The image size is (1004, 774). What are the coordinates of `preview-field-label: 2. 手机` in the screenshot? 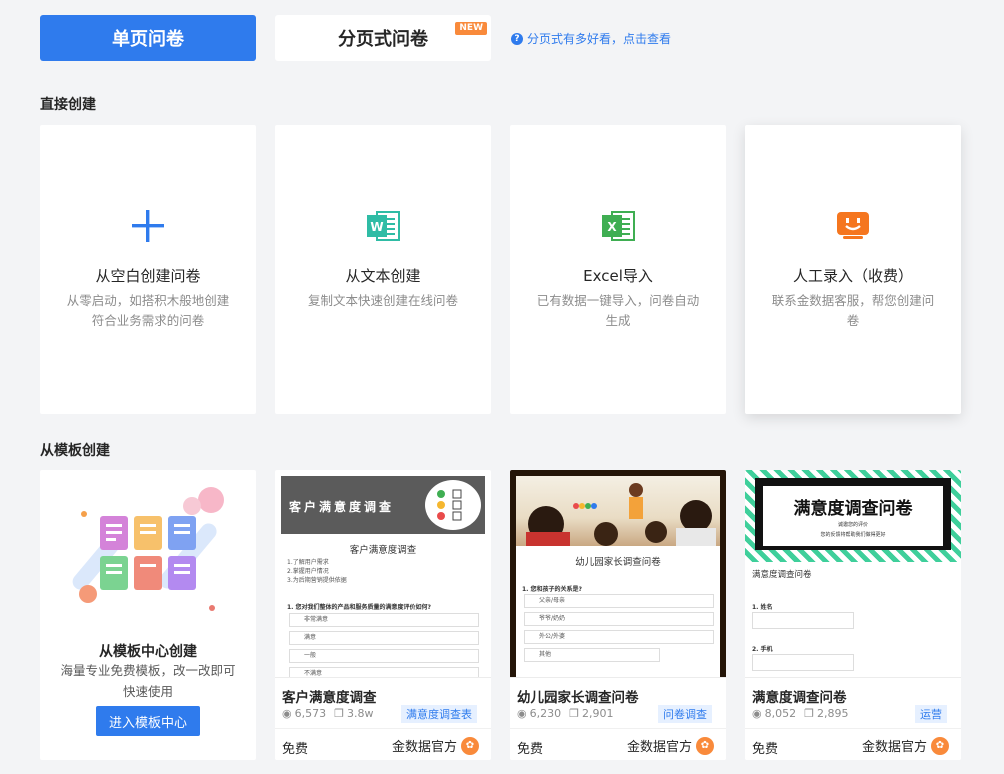 It's located at (762, 649).